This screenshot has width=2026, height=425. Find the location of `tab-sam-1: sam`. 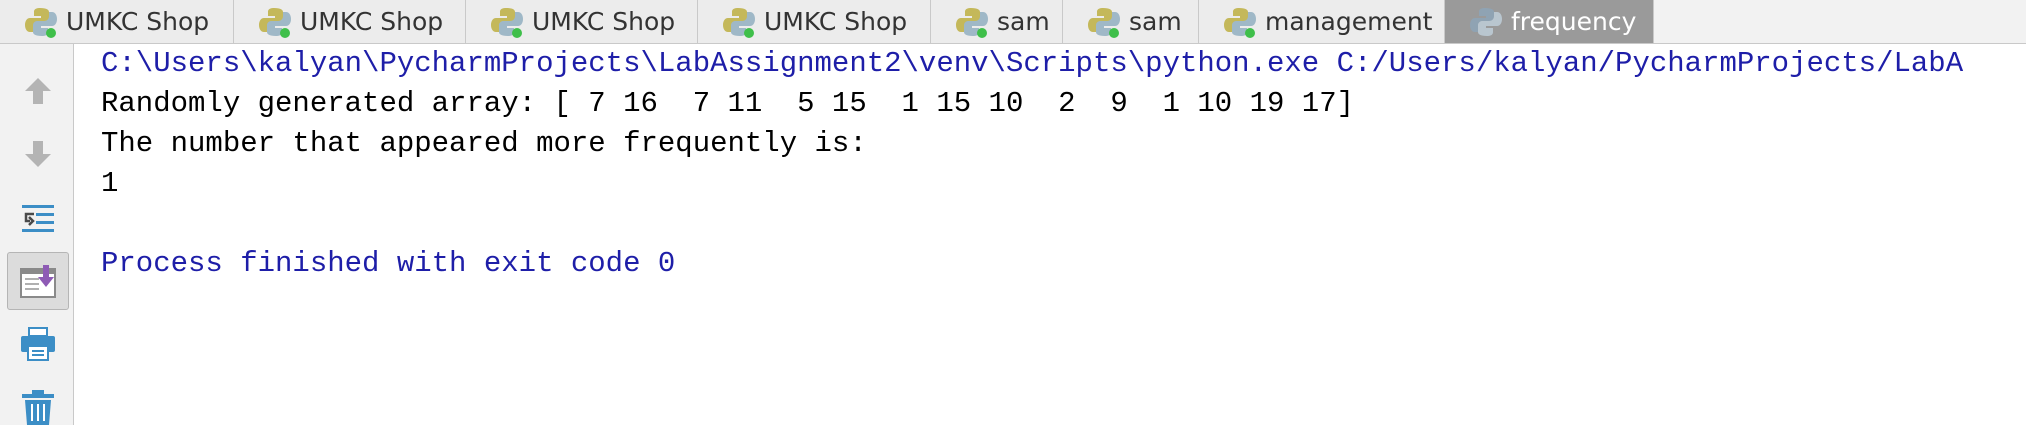

tab-sam-1: sam is located at coordinates (997, 21).